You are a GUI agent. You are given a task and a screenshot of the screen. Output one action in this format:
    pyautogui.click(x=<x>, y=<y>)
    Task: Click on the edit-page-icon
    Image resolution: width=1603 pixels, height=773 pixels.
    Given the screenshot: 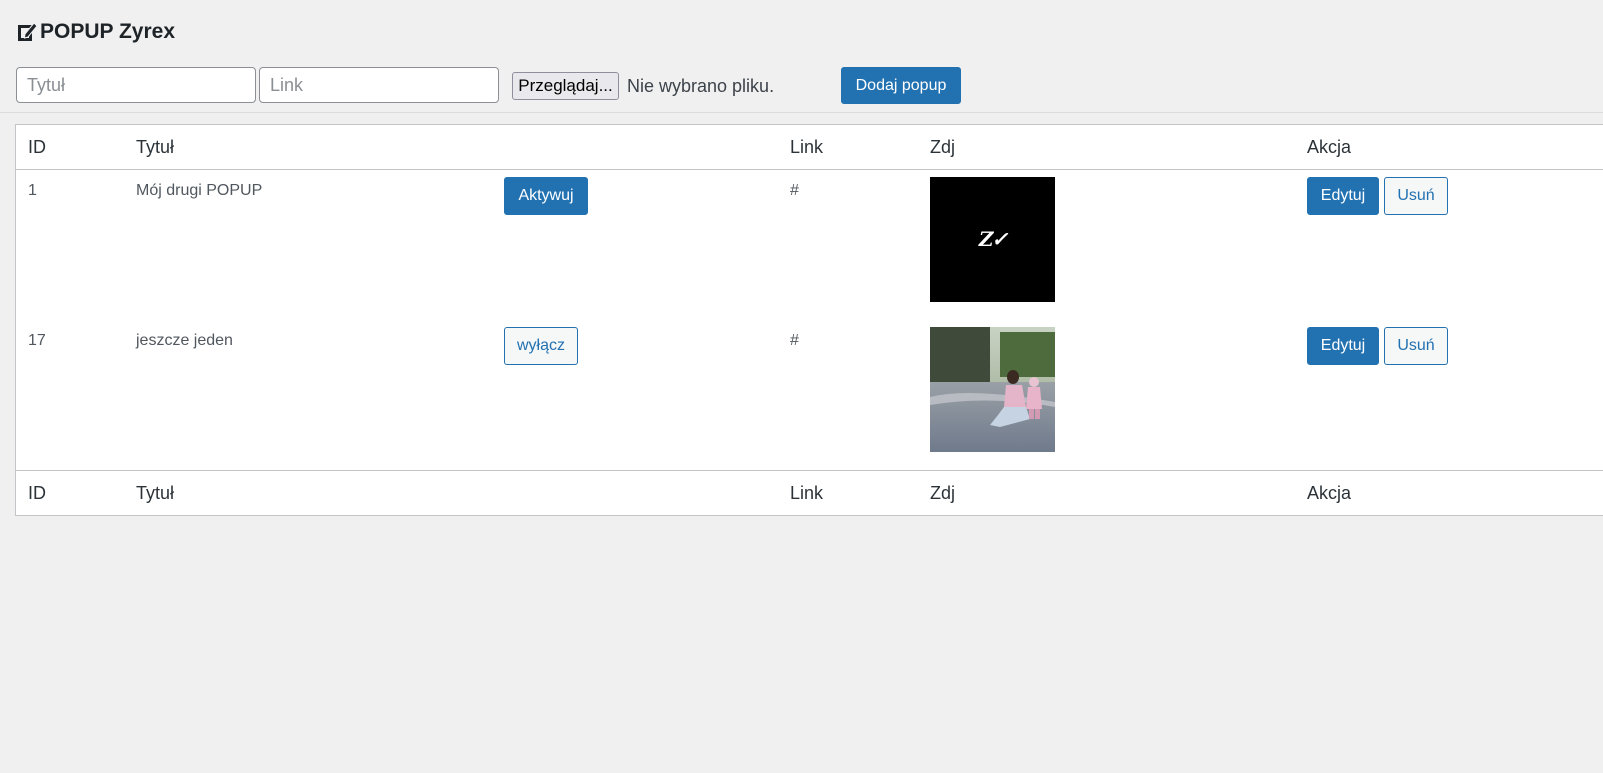 What is the action you would take?
    pyautogui.click(x=27, y=32)
    